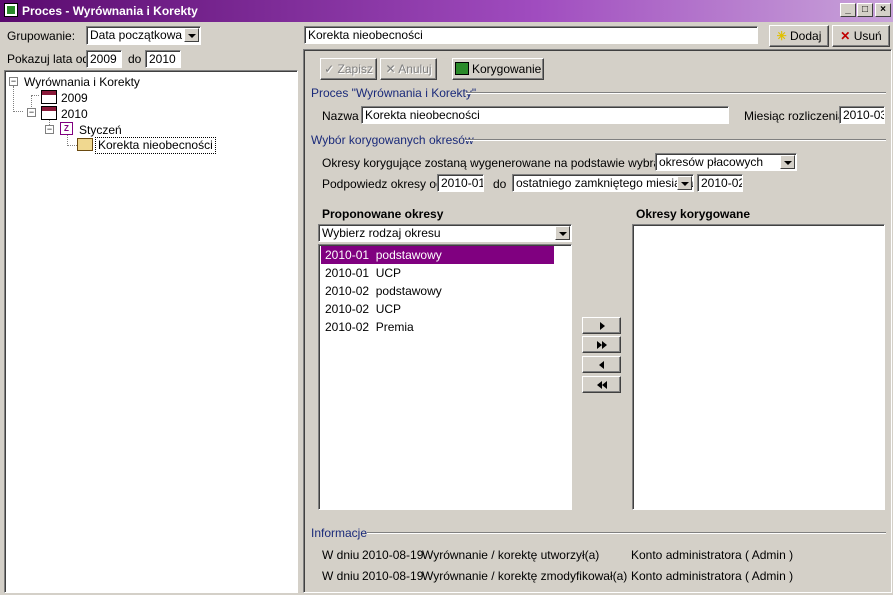  What do you see at coordinates (862, 115) in the screenshot?
I see `month-input: 2010-03` at bounding box center [862, 115].